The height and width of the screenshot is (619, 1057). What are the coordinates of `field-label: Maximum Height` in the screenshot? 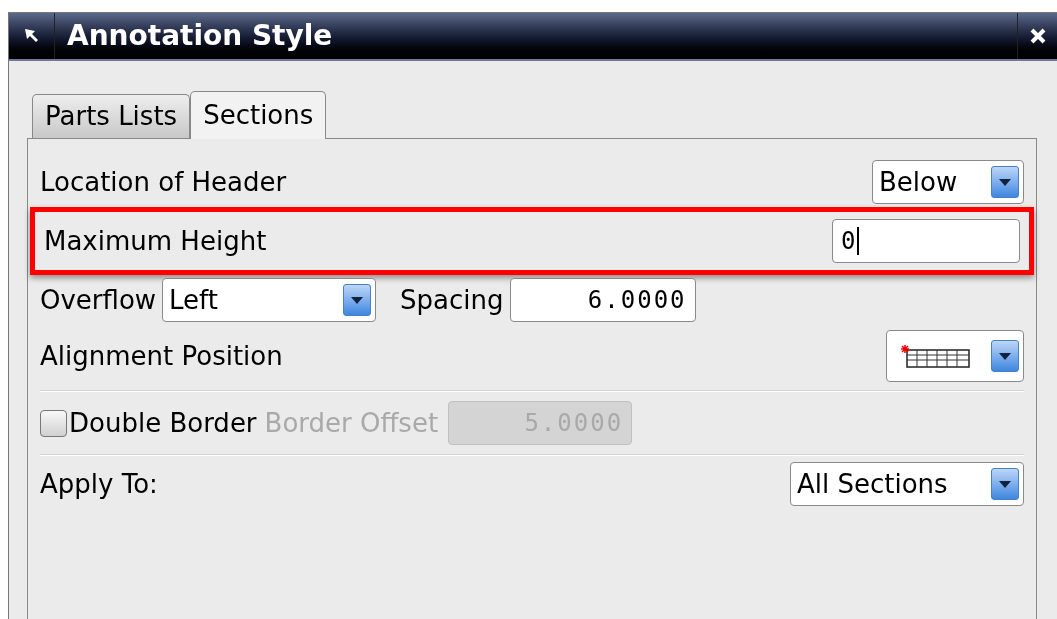 It's located at (155, 241).